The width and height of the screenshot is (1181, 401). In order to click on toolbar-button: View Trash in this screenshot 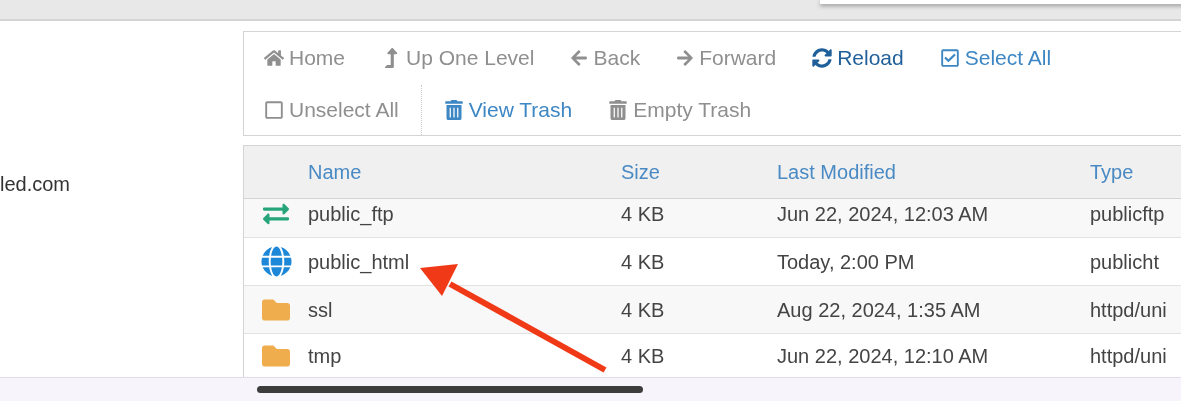, I will do `click(508, 110)`.